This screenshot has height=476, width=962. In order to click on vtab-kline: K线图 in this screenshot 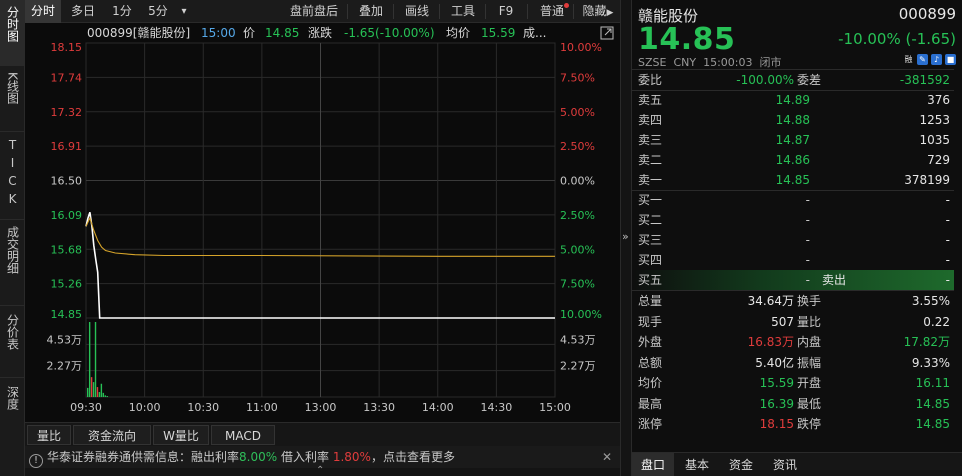, I will do `click(12, 99)`.